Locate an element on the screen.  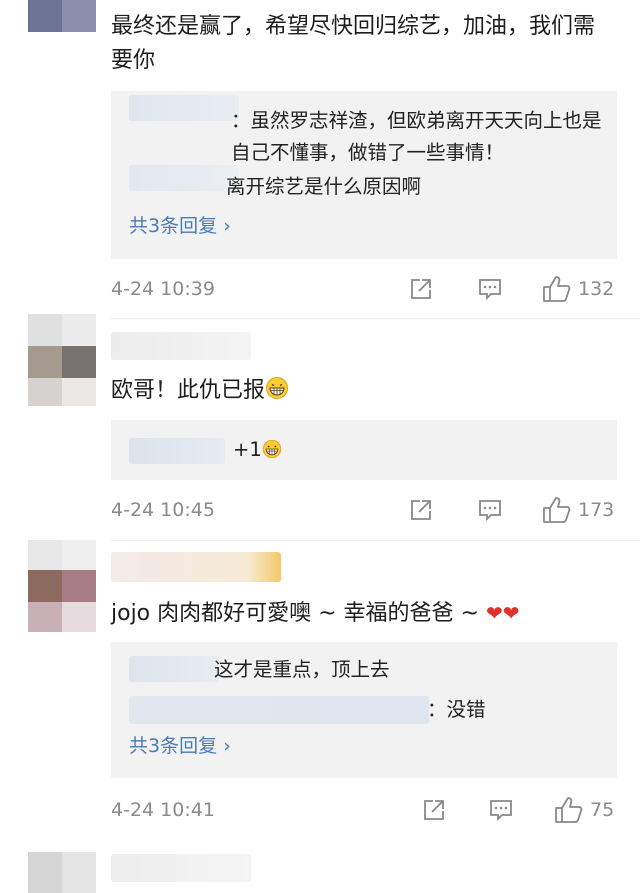
reply-text: 离开综艺是什么原因啊 is located at coordinates (324, 186).